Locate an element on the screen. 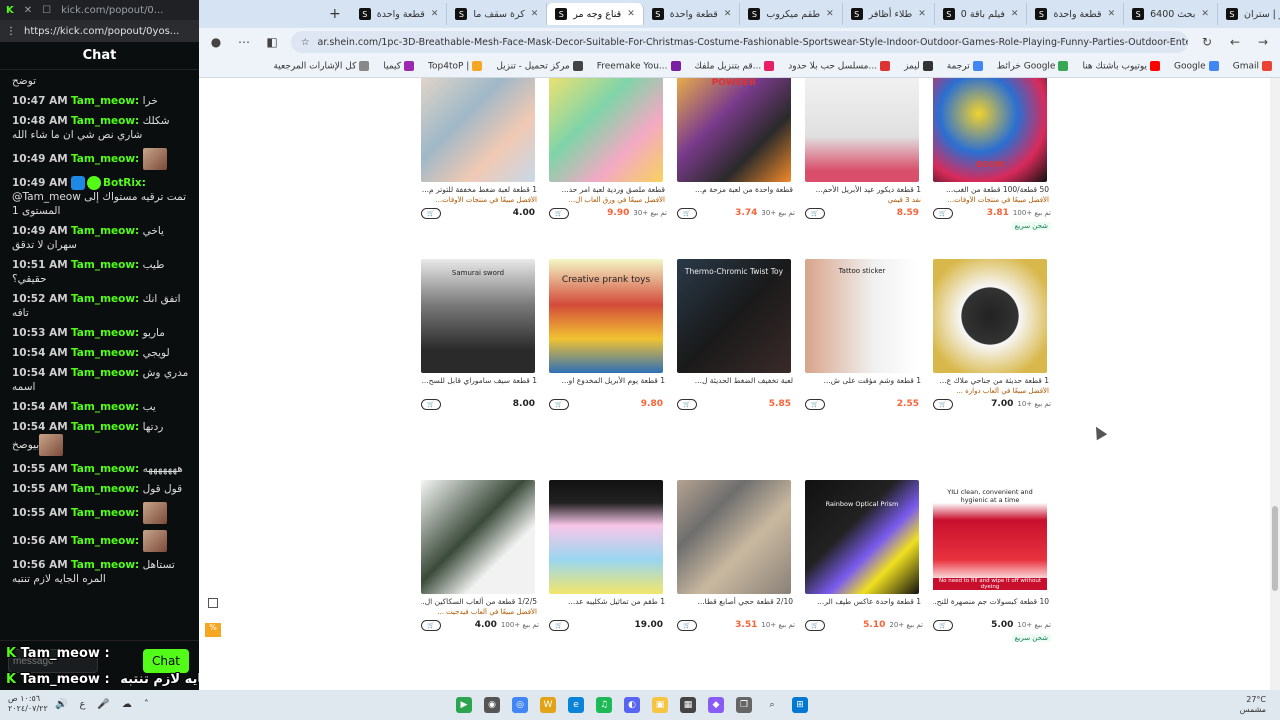 Image resolution: width=1280 pixels, height=720 pixels. window-close-icon: ✕ is located at coordinates (28, 10).